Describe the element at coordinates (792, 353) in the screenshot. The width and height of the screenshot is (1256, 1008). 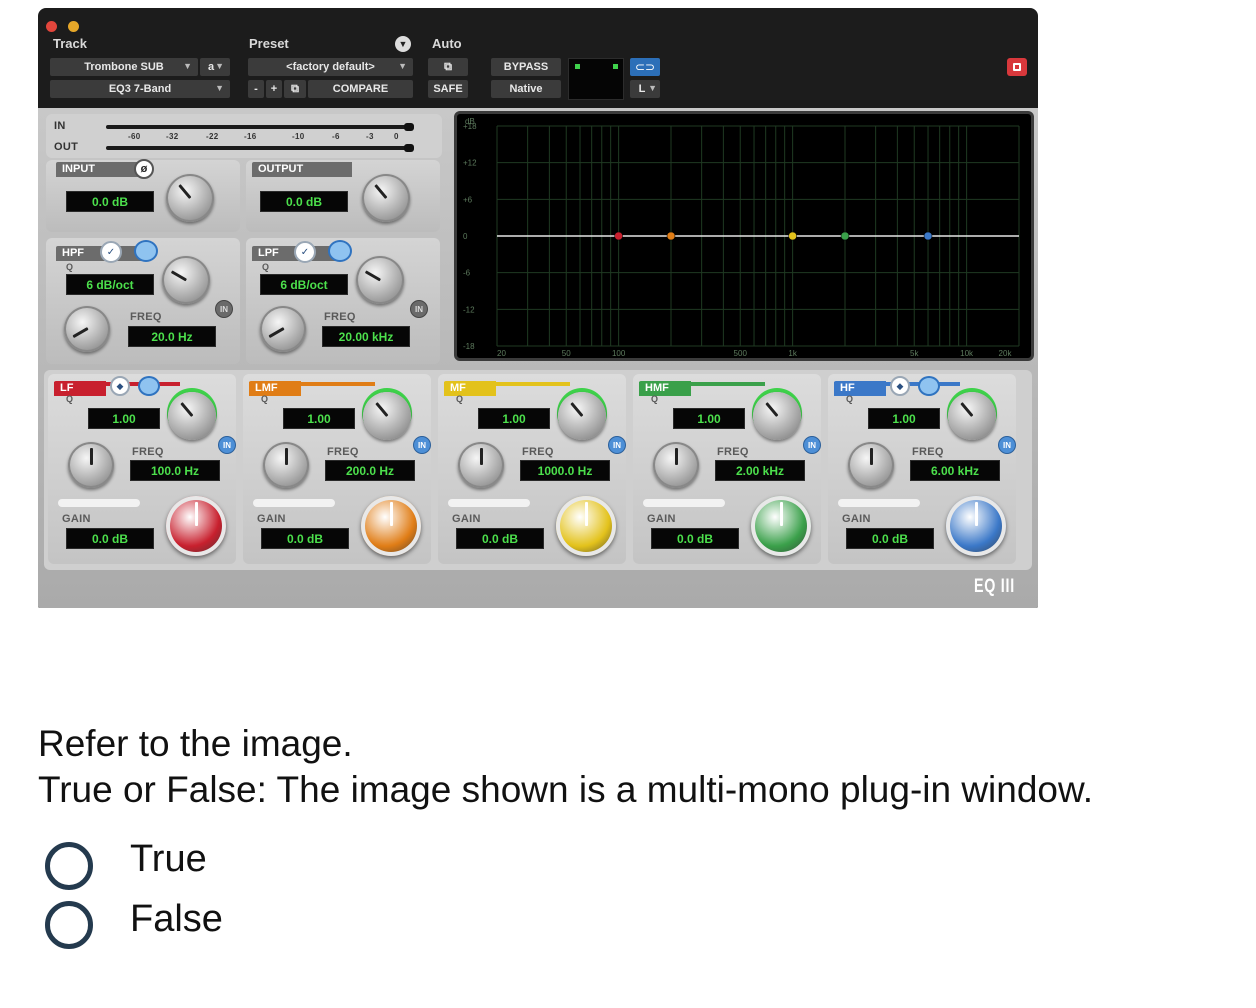
I see `freq-tick-label: 1k` at that location.